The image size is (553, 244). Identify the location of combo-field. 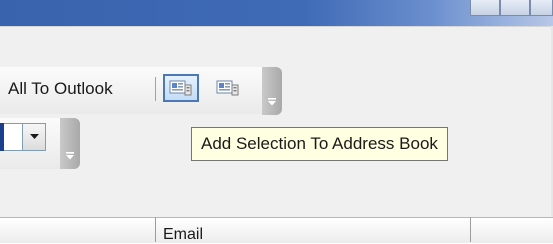
(13, 137).